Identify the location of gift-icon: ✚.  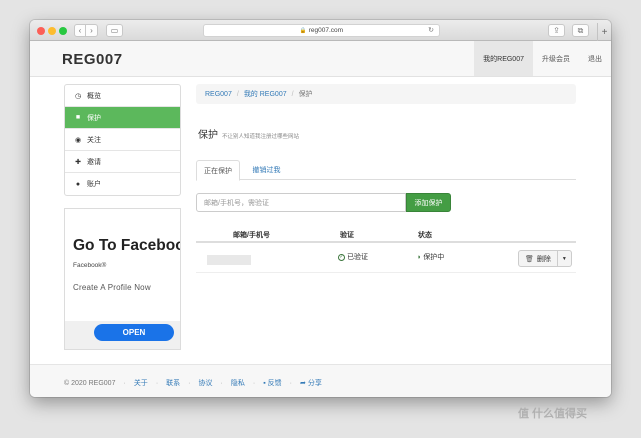
(78, 162).